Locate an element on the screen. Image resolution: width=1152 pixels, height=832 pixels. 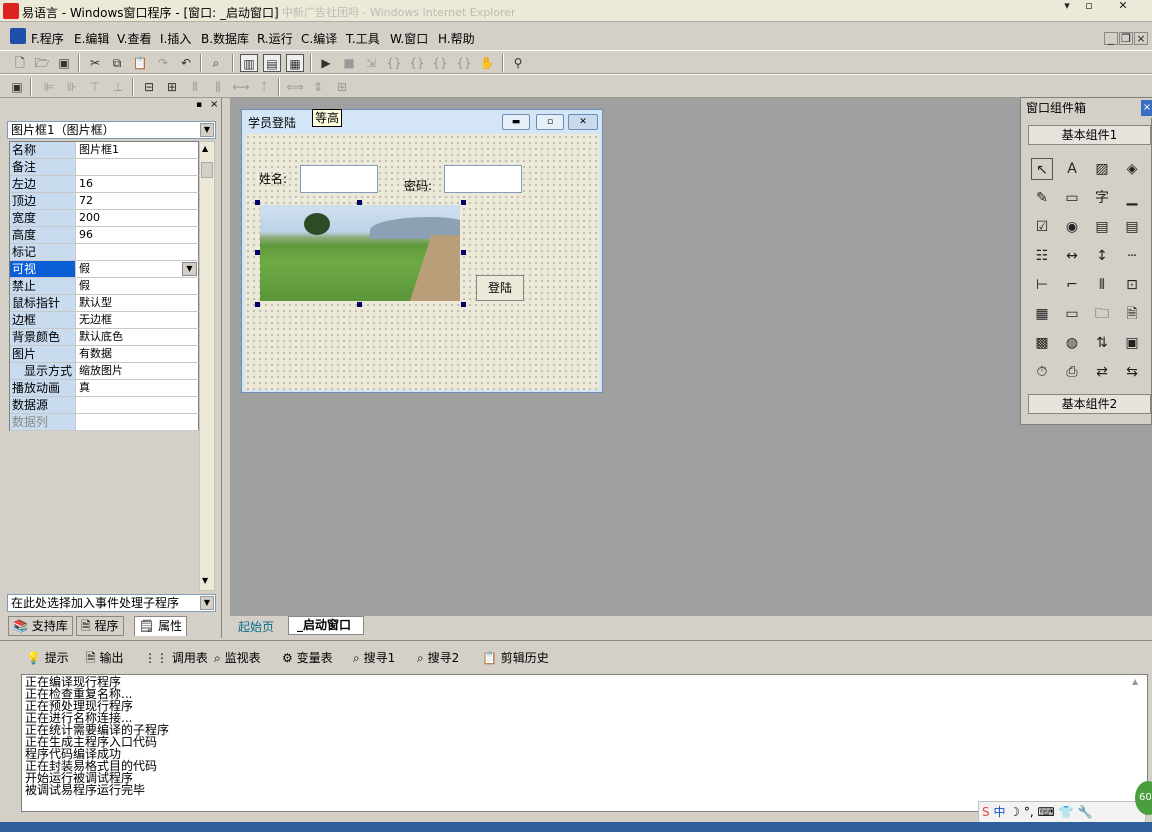
property-value: 16 is located at coordinates (138, 184).